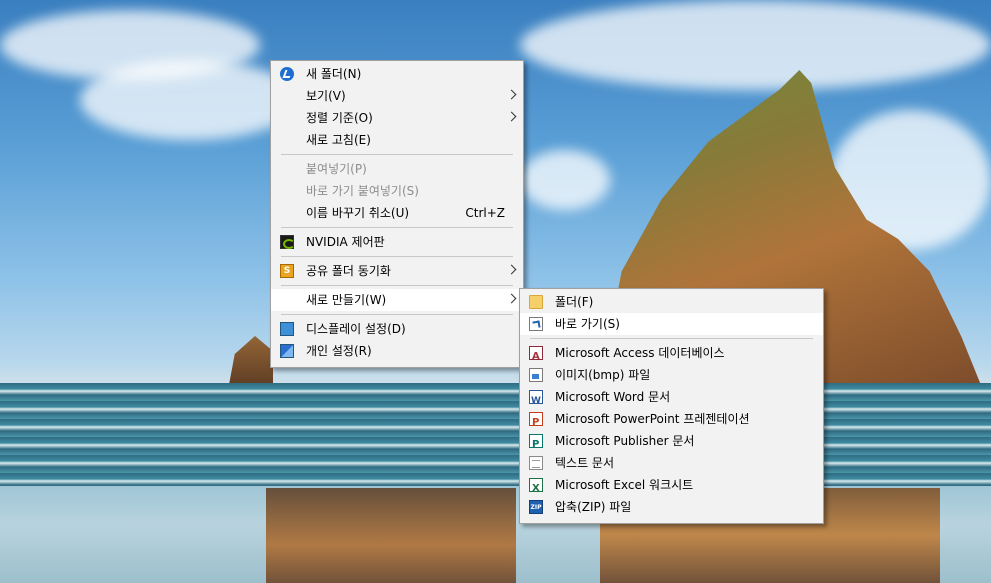 This screenshot has height=583, width=991. What do you see at coordinates (671, 375) in the screenshot?
I see `submenu-item-bitmap-image: 이미지(bmp) 파일` at bounding box center [671, 375].